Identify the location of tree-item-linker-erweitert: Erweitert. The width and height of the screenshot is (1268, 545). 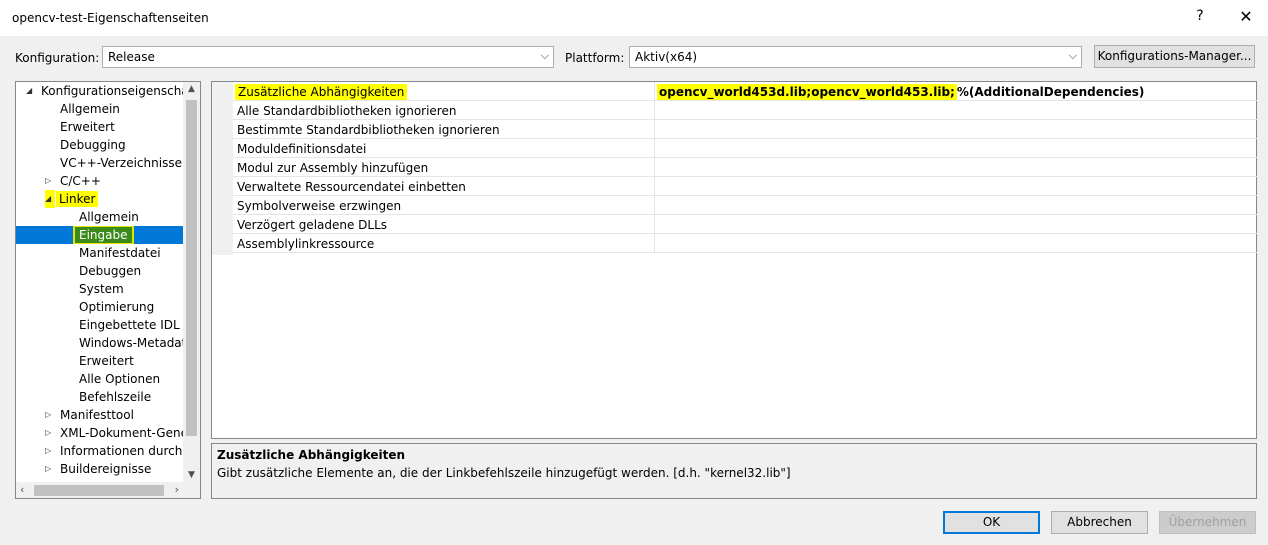
(99, 361).